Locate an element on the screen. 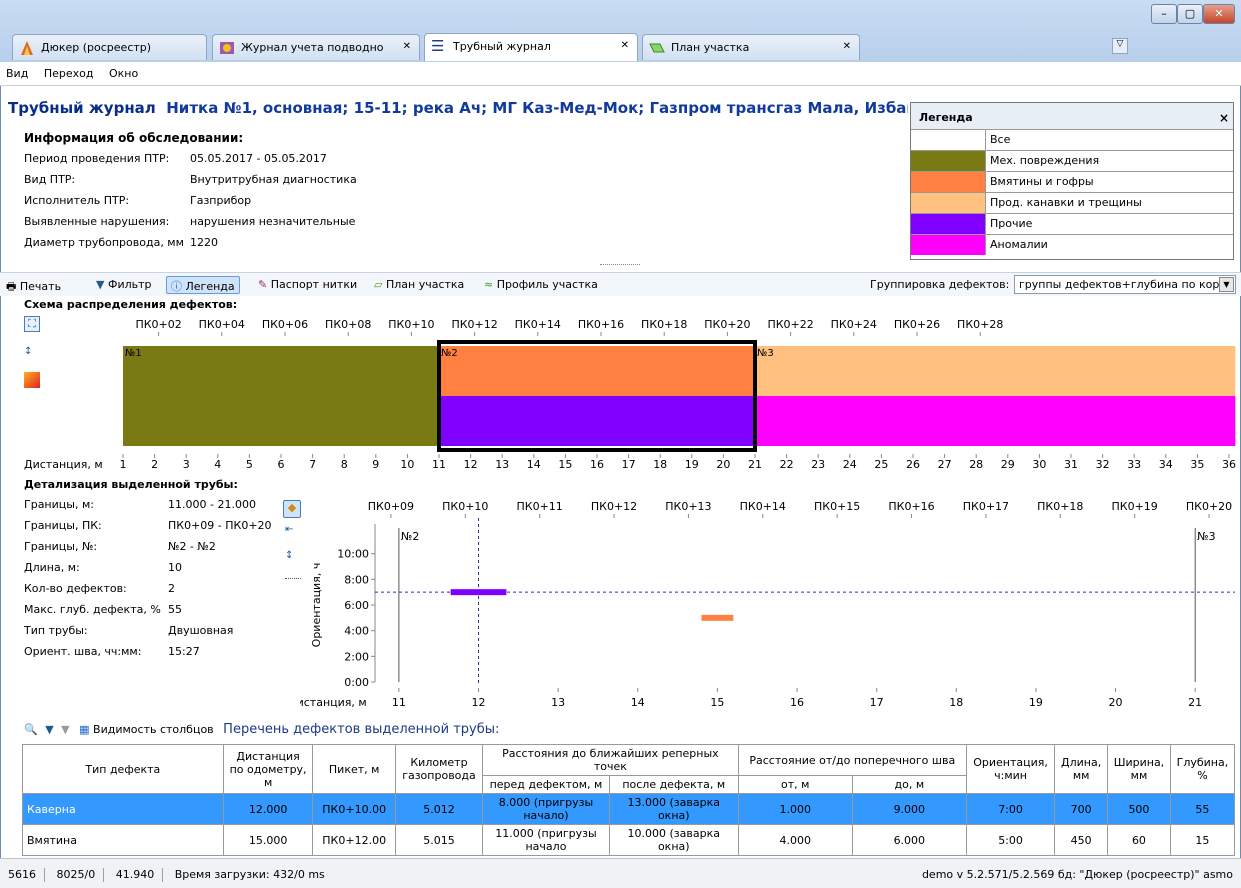 The height and width of the screenshot is (888, 1241). plan-button: ▱ План участка is located at coordinates (419, 285).